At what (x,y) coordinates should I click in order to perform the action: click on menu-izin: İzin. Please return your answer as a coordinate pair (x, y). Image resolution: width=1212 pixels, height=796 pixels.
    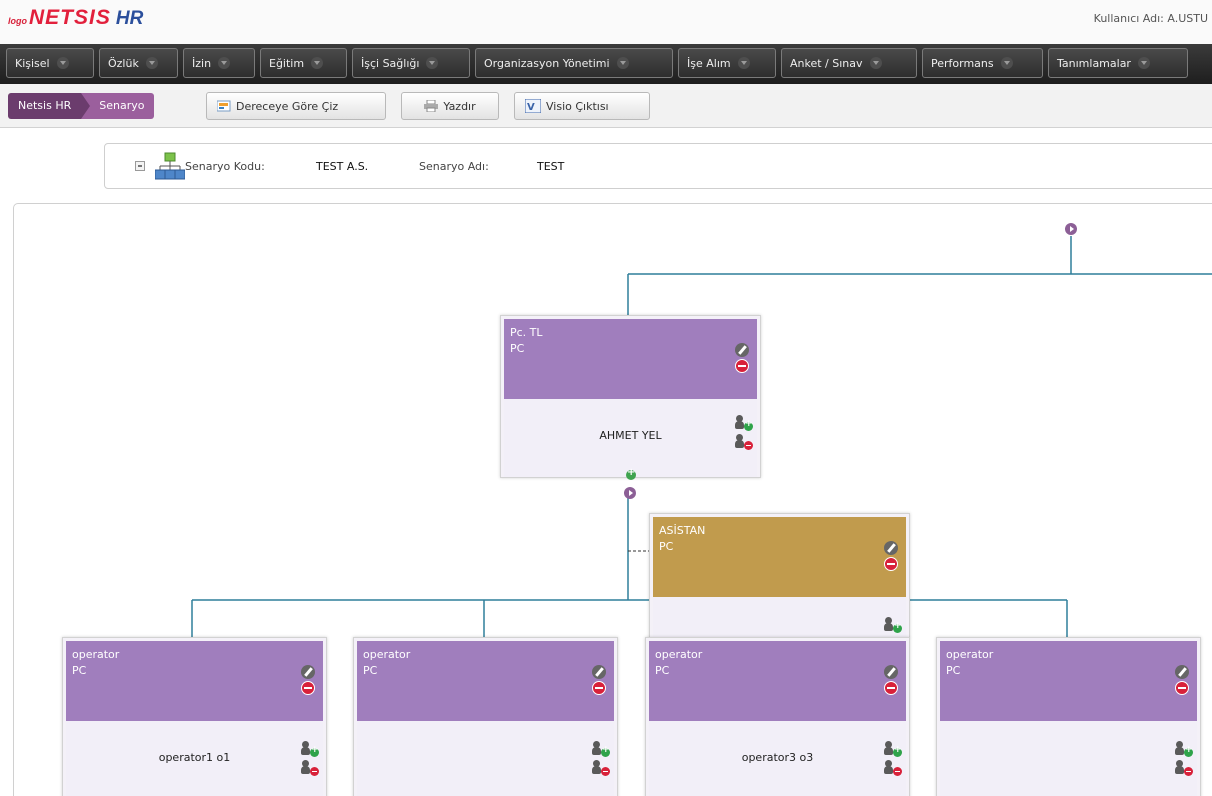
    Looking at the image, I should click on (219, 63).